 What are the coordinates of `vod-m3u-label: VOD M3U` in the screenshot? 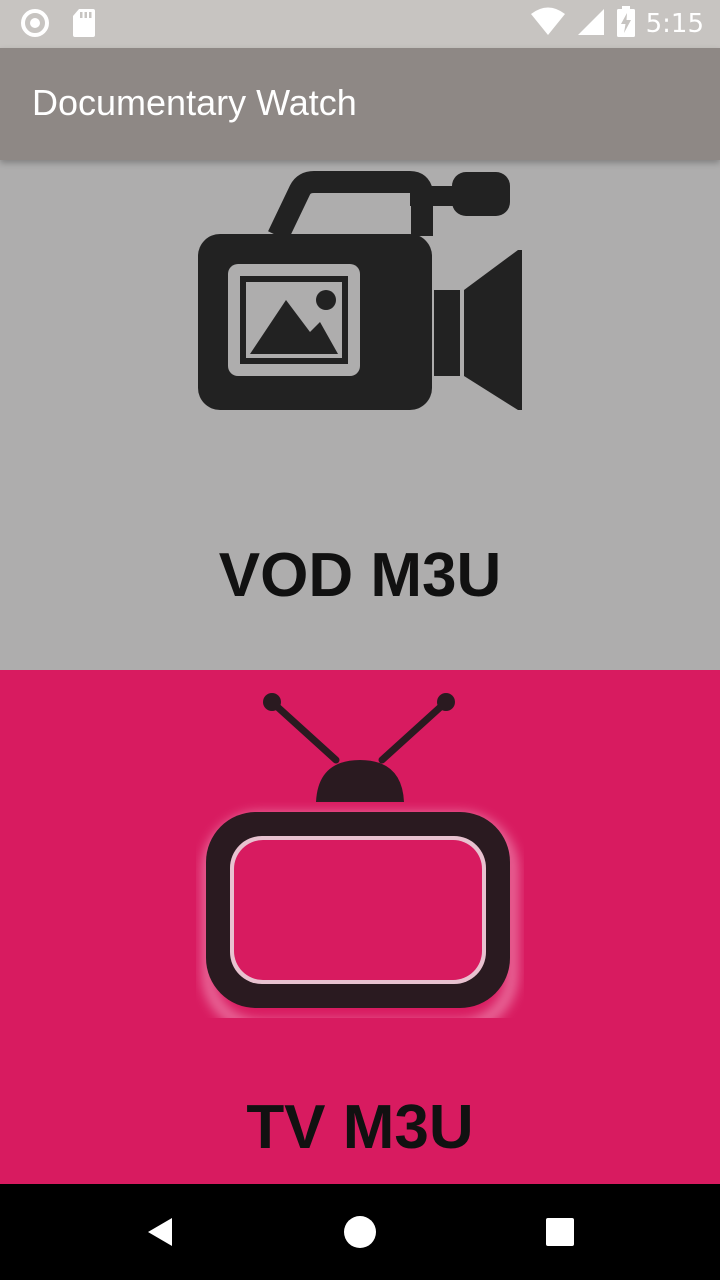 It's located at (360, 575).